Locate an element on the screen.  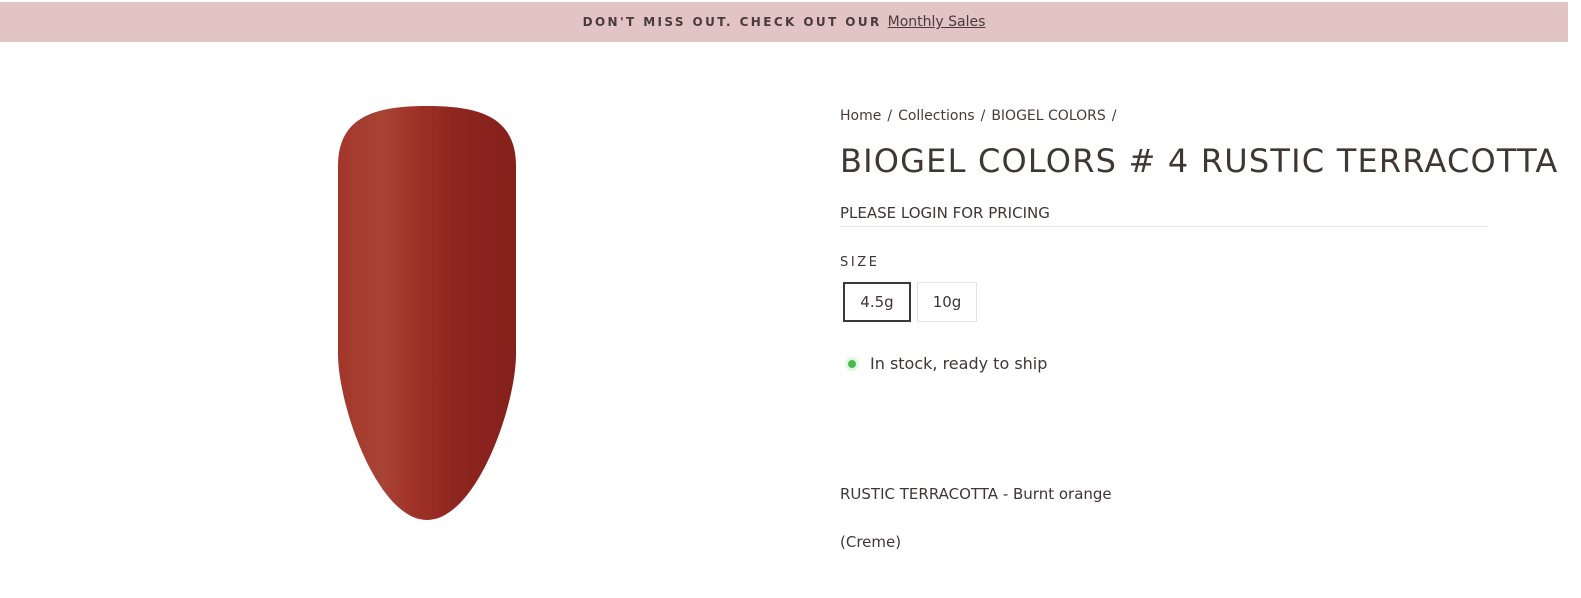
nail-swatch-image is located at coordinates (427, 313).